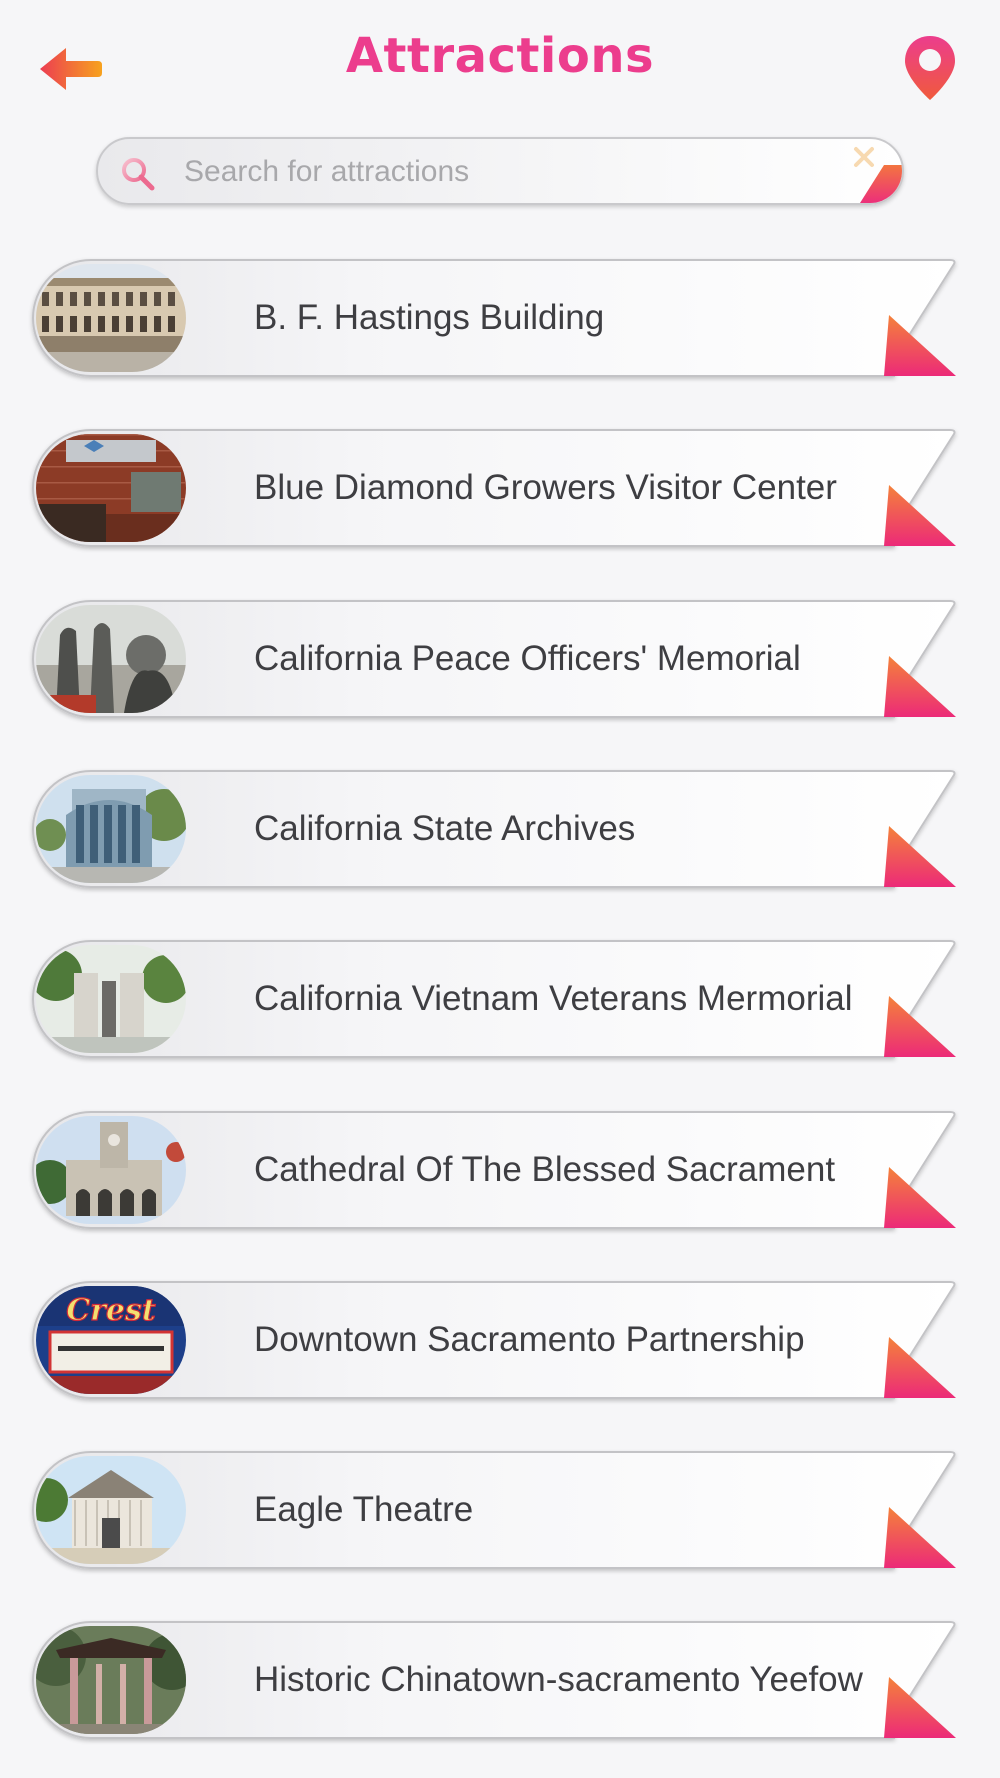 Image resolution: width=1000 pixels, height=1778 pixels. Describe the element at coordinates (111, 1510) in the screenshot. I see `eagle-theatre-photo` at that location.